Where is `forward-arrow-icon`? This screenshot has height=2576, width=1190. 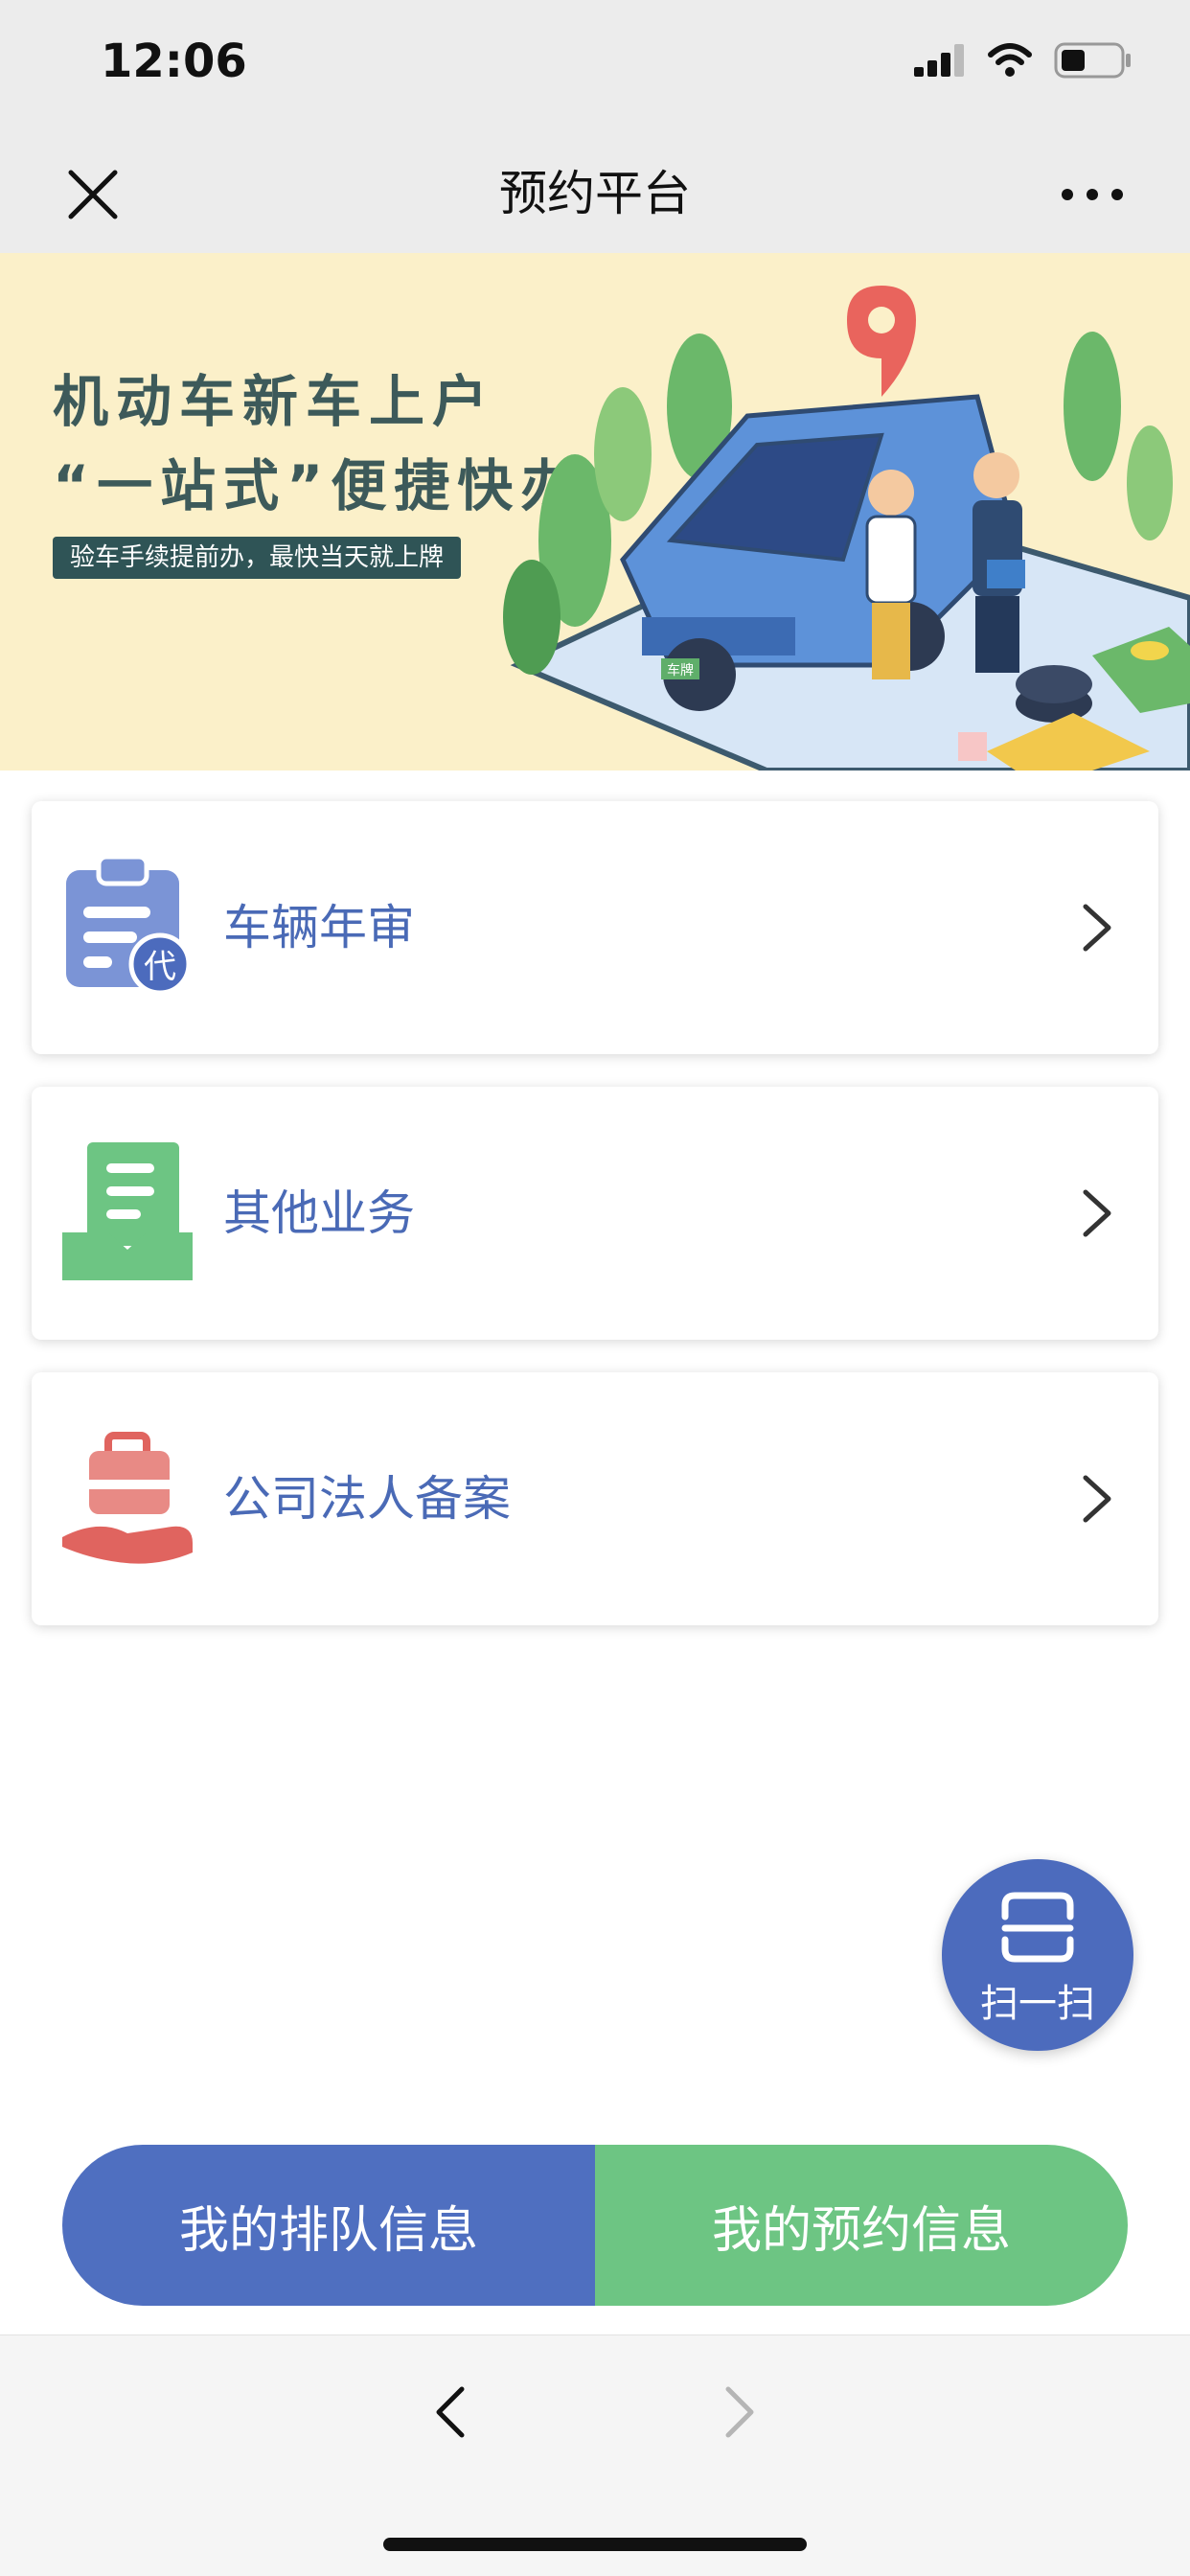 forward-arrow-icon is located at coordinates (740, 2412).